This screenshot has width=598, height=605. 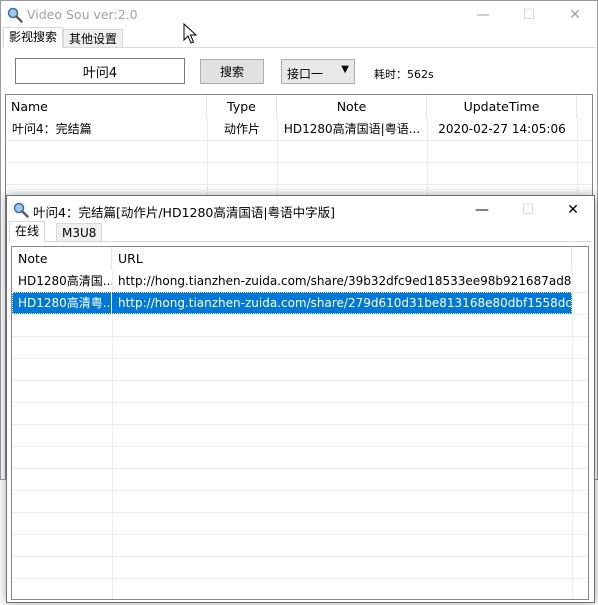 What do you see at coordinates (184, 212) in the screenshot?
I see `detail-window-title: 叶问4：完结篇[动作片/HD1280高清国语|粤语中字版]` at bounding box center [184, 212].